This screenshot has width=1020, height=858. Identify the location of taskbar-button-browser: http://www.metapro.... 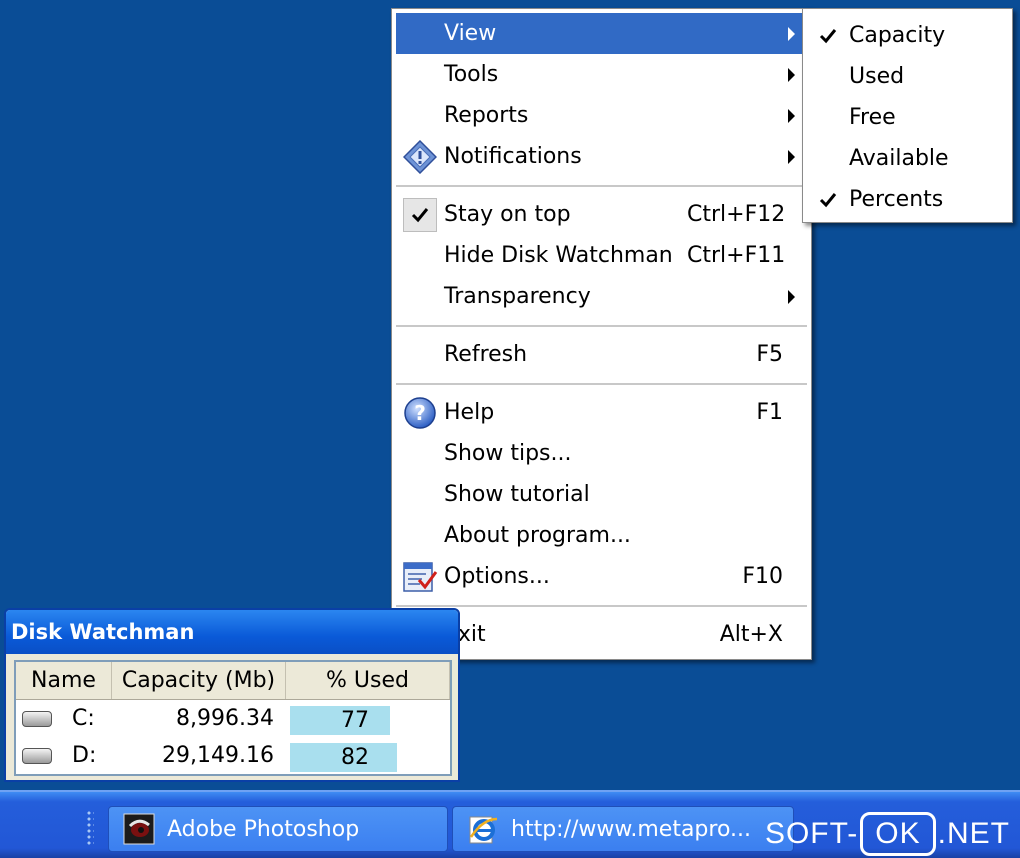
(623, 829).